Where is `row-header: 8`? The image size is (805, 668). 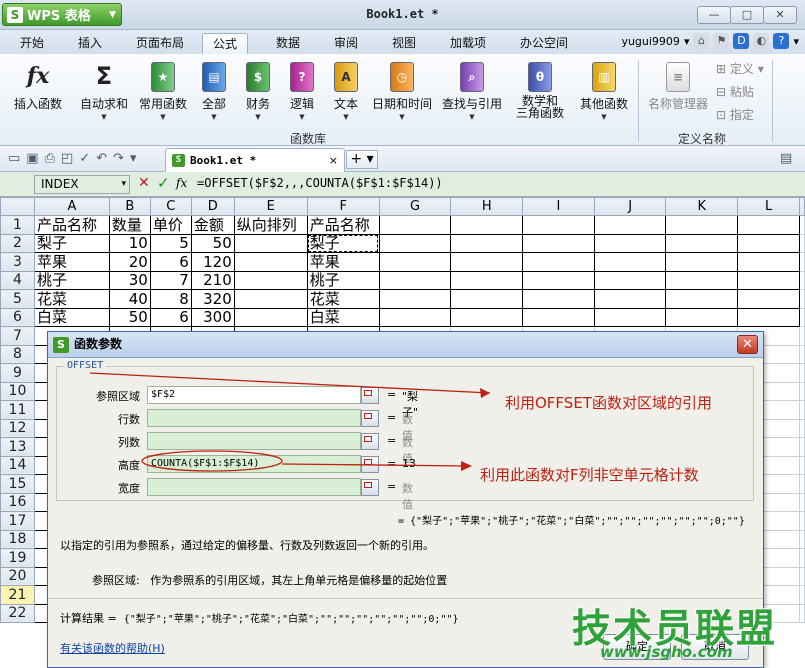
row-header: 8 is located at coordinates (18, 354).